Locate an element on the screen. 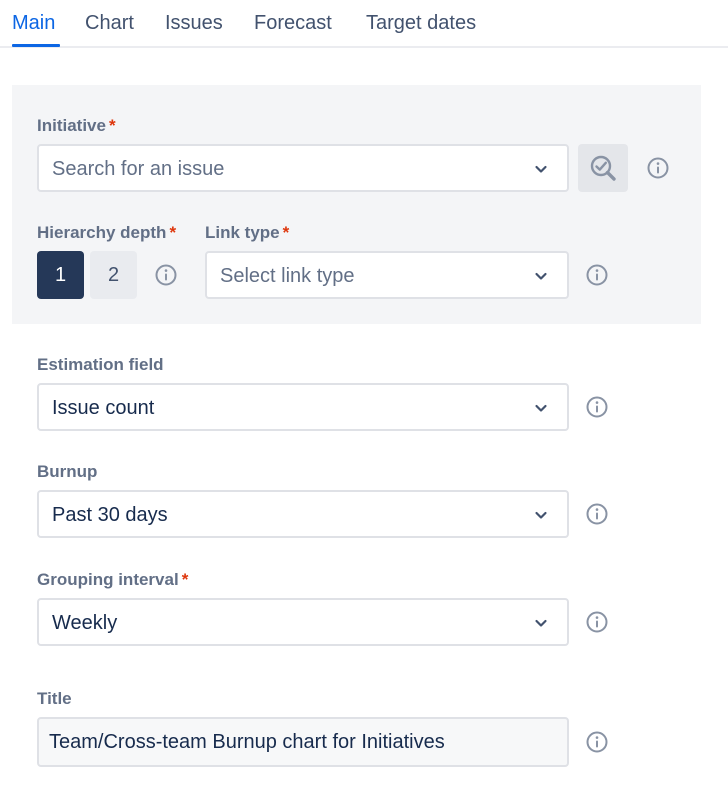 This screenshot has width=728, height=793. active-tab-indicator is located at coordinates (36, 45).